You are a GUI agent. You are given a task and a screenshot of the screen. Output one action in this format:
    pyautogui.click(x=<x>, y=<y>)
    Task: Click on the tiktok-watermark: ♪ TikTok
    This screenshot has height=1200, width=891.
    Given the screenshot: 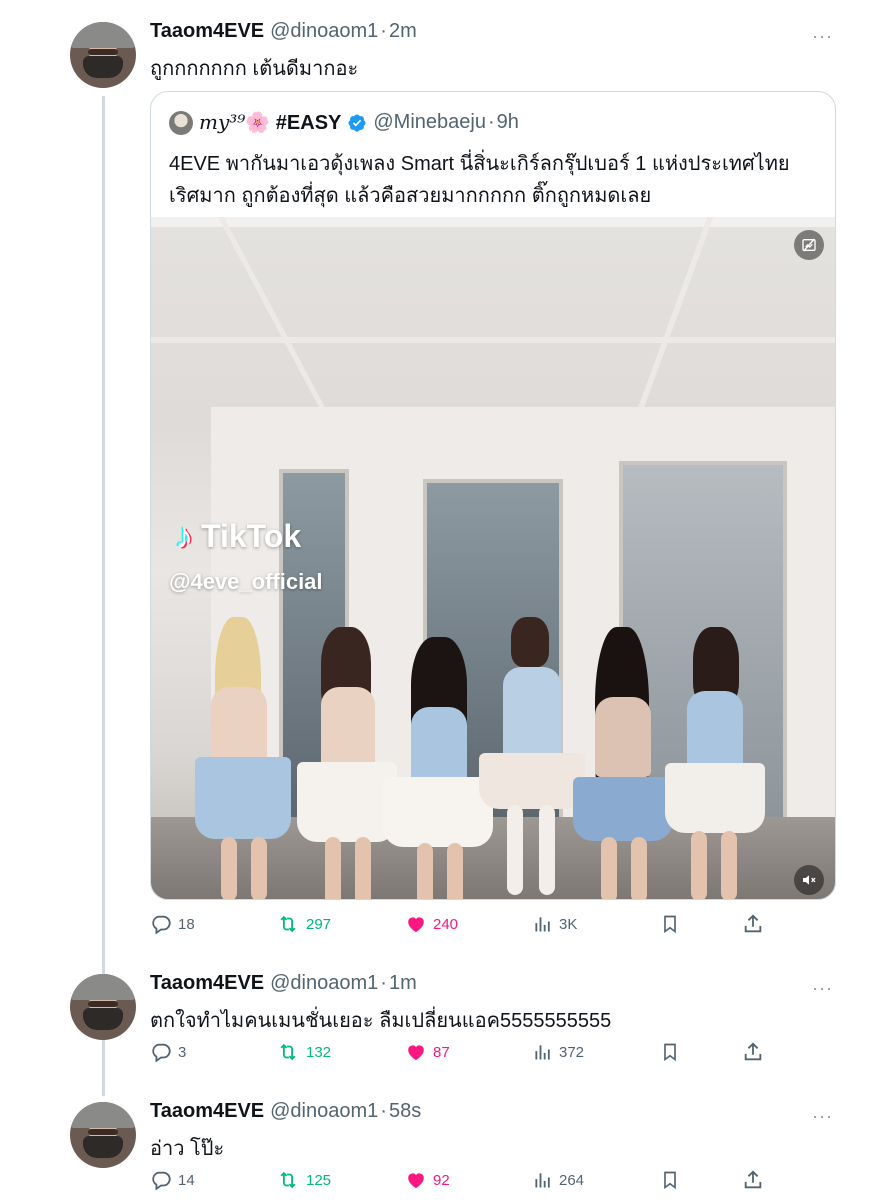 What is the action you would take?
    pyautogui.click(x=238, y=536)
    